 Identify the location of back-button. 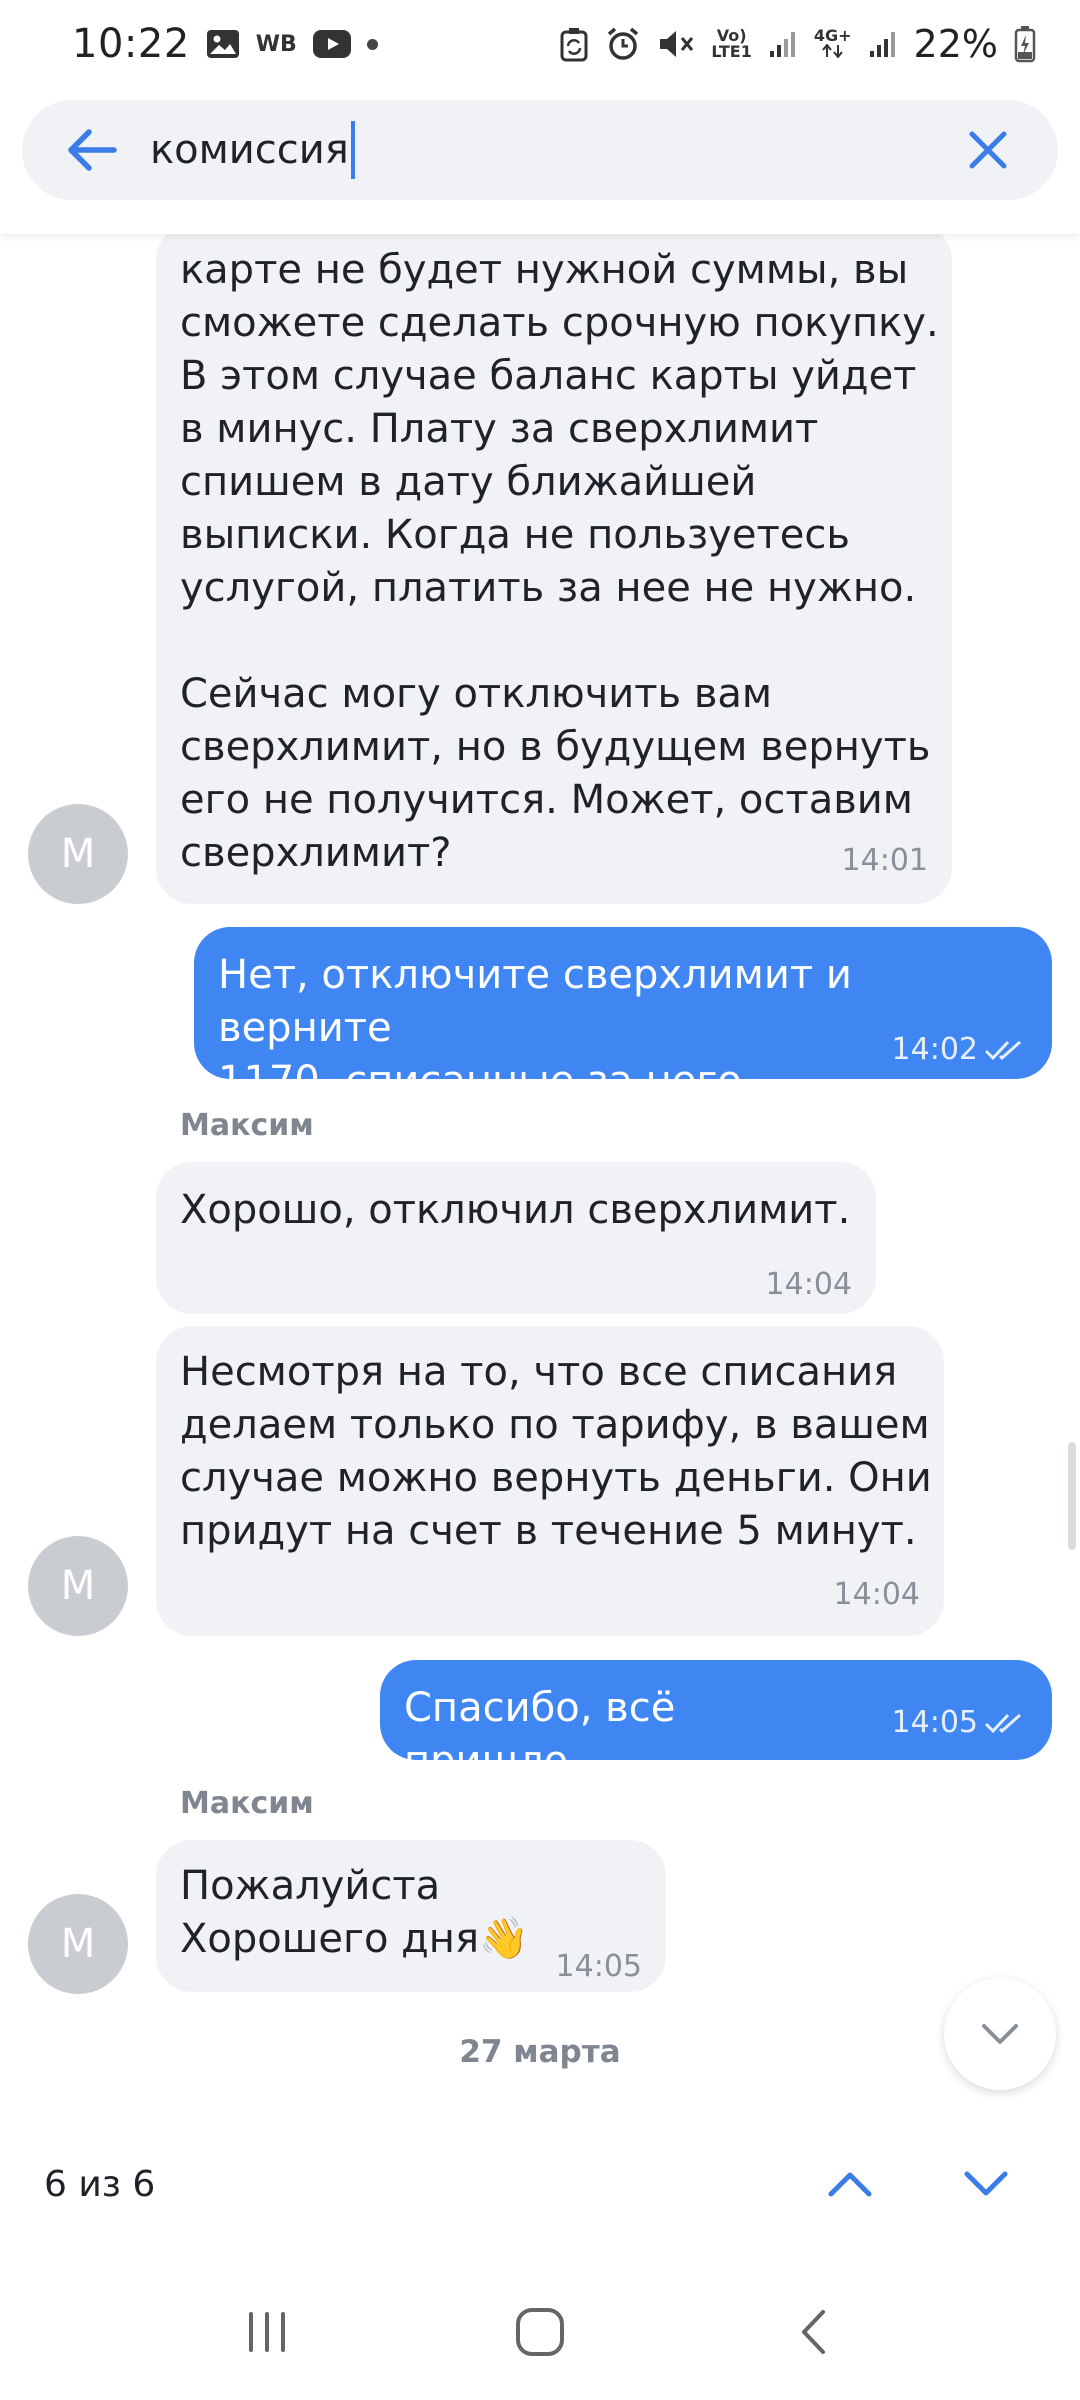
(92, 150).